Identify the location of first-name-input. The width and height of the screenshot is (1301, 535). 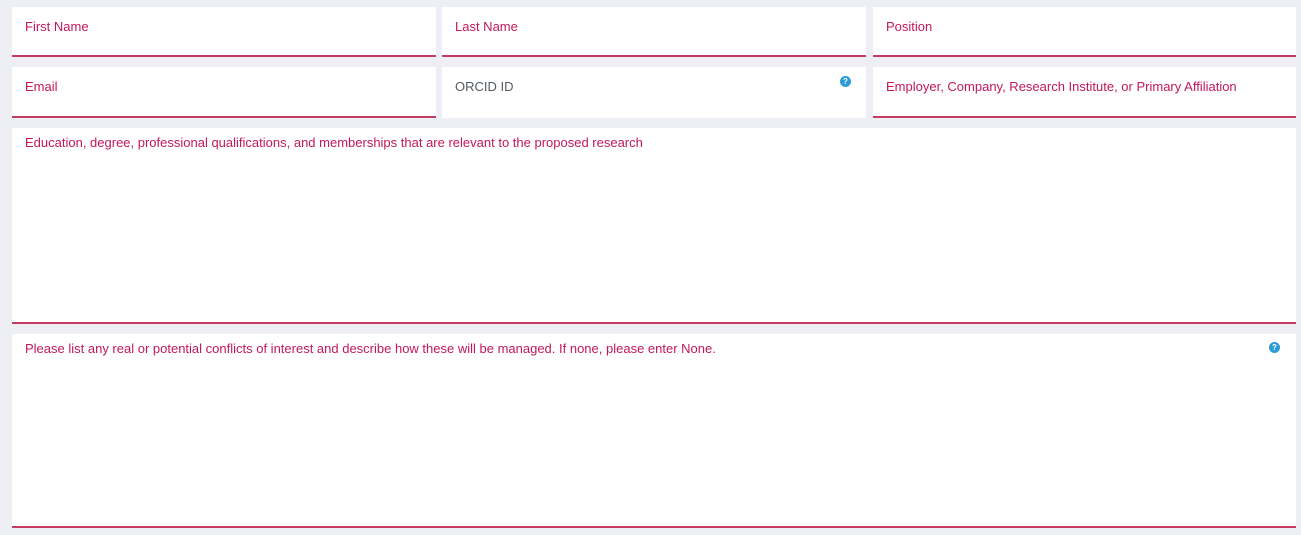
(224, 31).